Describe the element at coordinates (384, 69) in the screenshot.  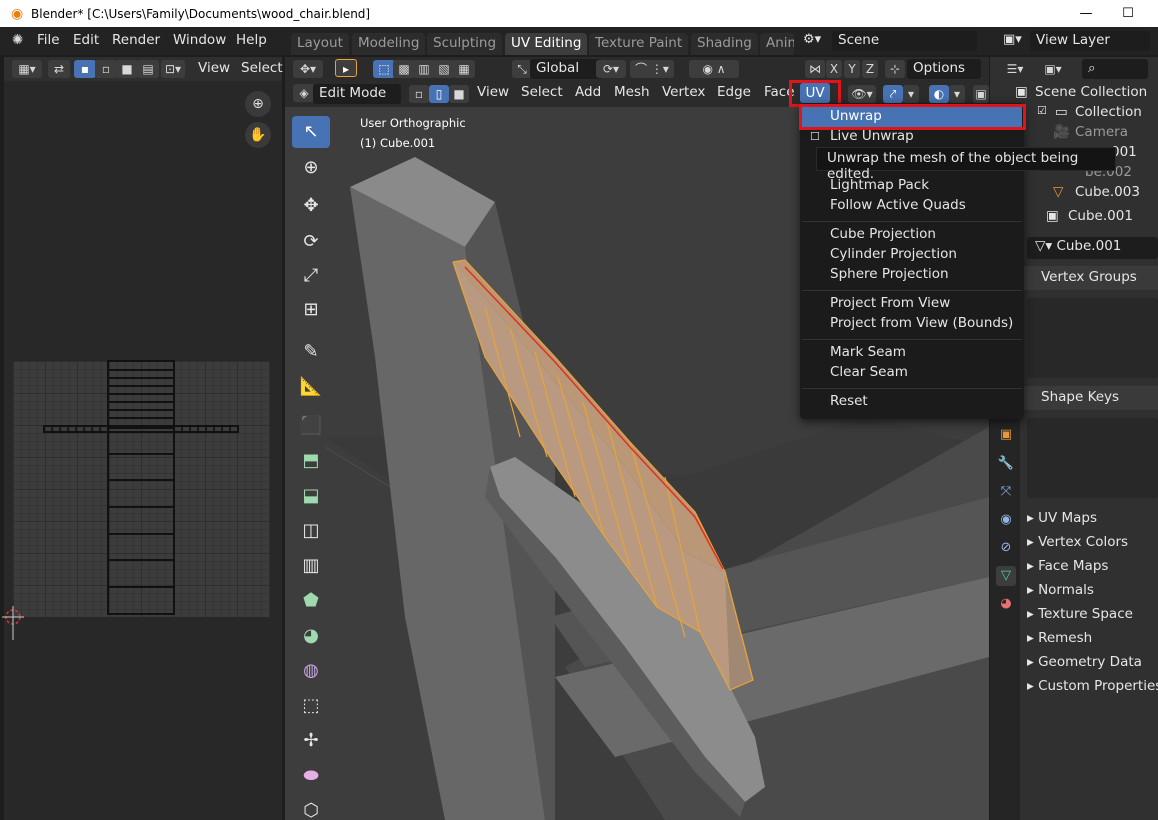
I see `select-box-icon: ⬚` at that location.